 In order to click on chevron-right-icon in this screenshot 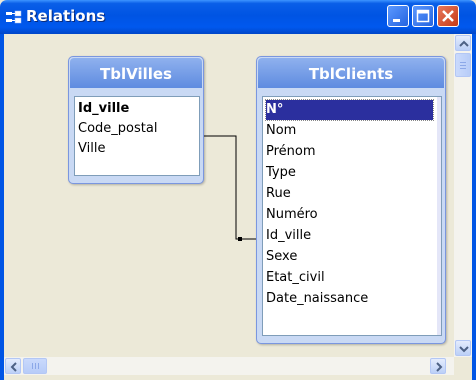, I will do `click(439, 367)`.